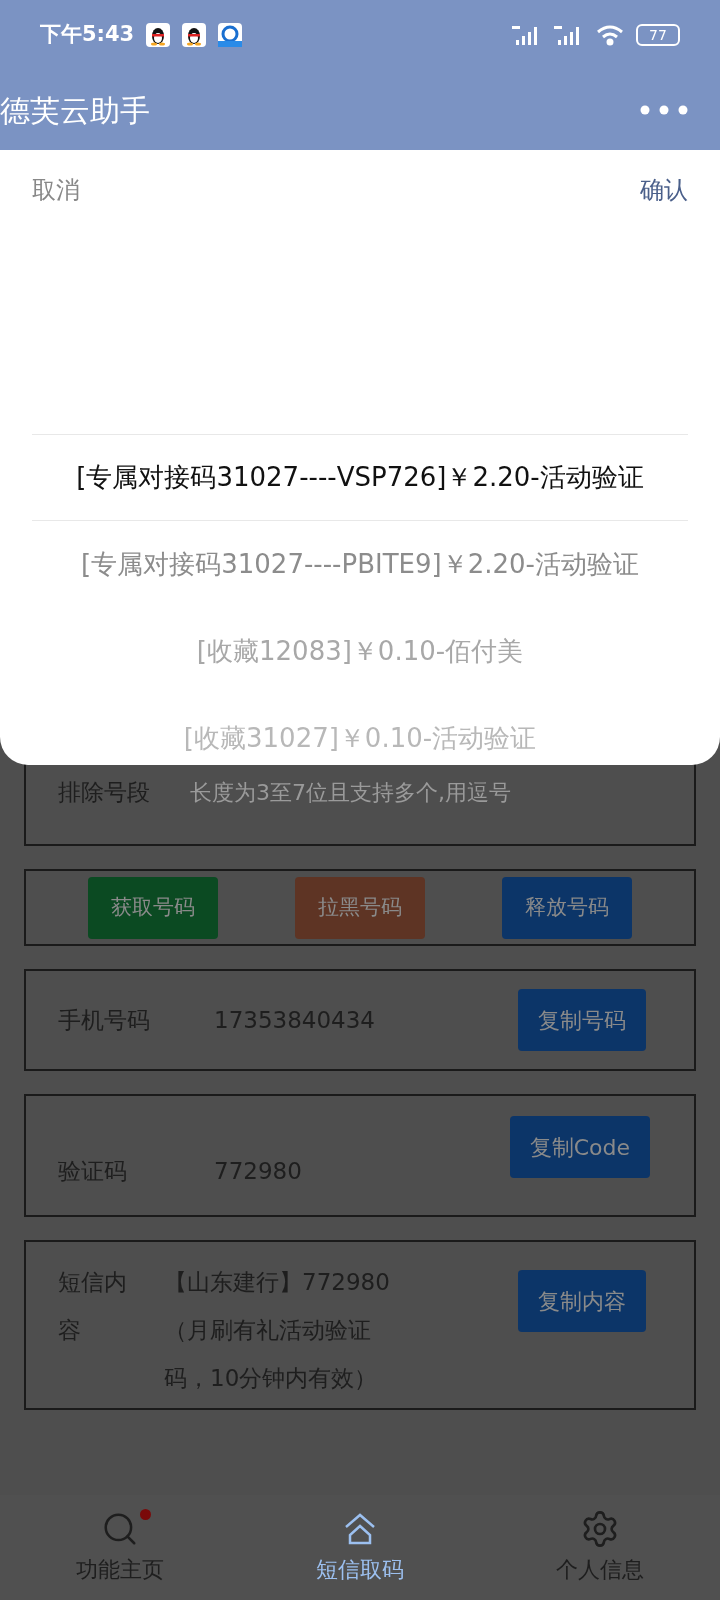 The width and height of the screenshot is (720, 1600). Describe the element at coordinates (360, 564) in the screenshot. I see `picker-option: [专属对接码31027----PBITE9]￥2.20-活动验证` at that location.